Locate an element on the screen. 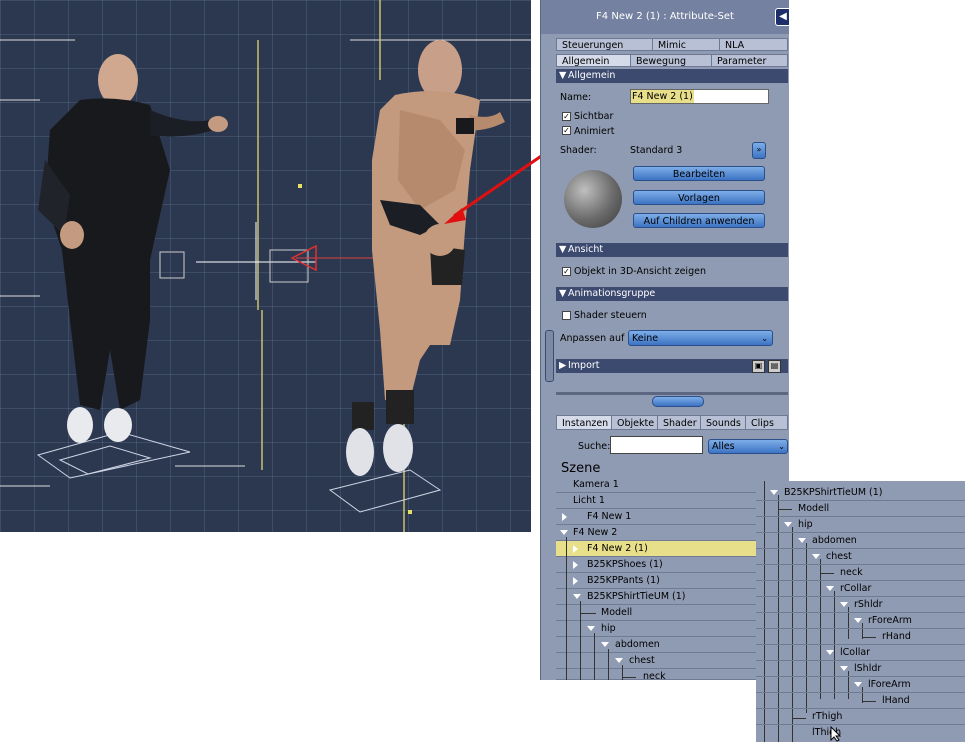 The width and height of the screenshot is (965, 742). item-label: abdomen is located at coordinates (834, 540).